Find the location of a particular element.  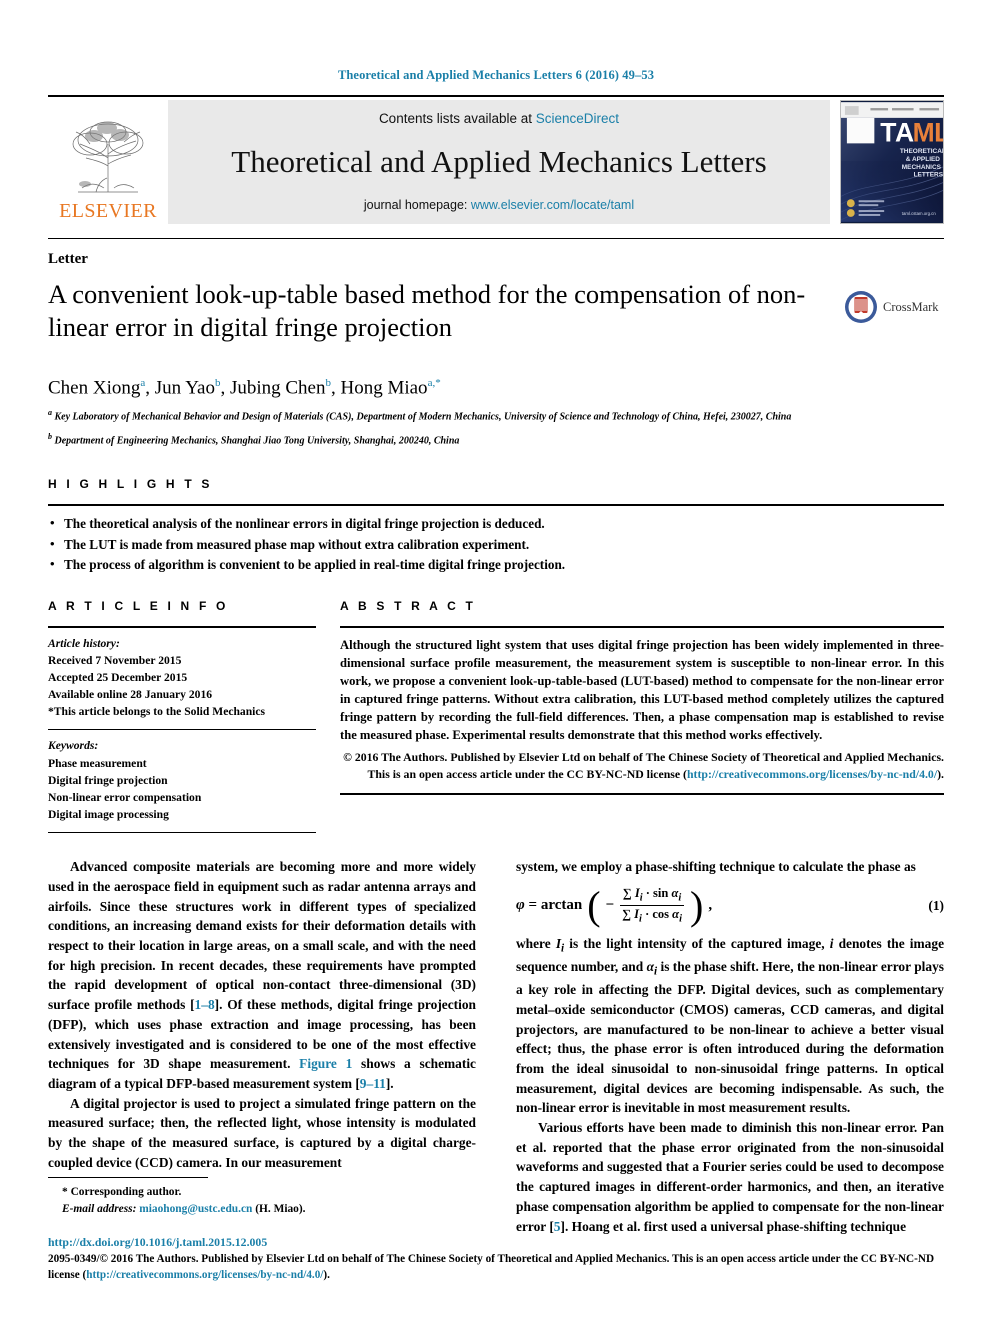

sciencedirect-link: ScienceDirect is located at coordinates (577, 118).